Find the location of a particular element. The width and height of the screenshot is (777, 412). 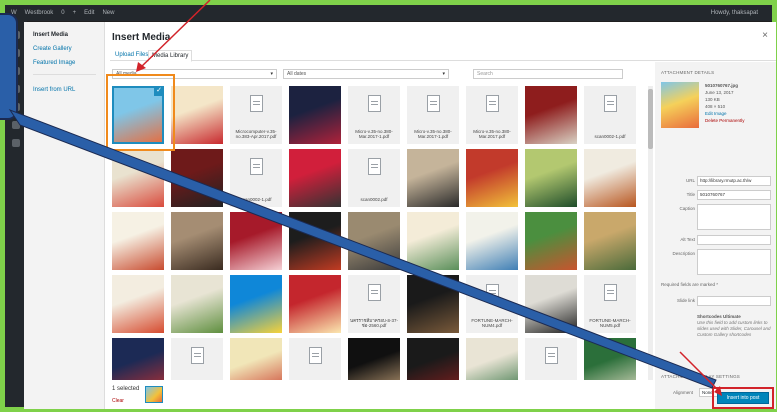

menu-insert-from-url: Insert from URL is located at coordinates (68, 90).